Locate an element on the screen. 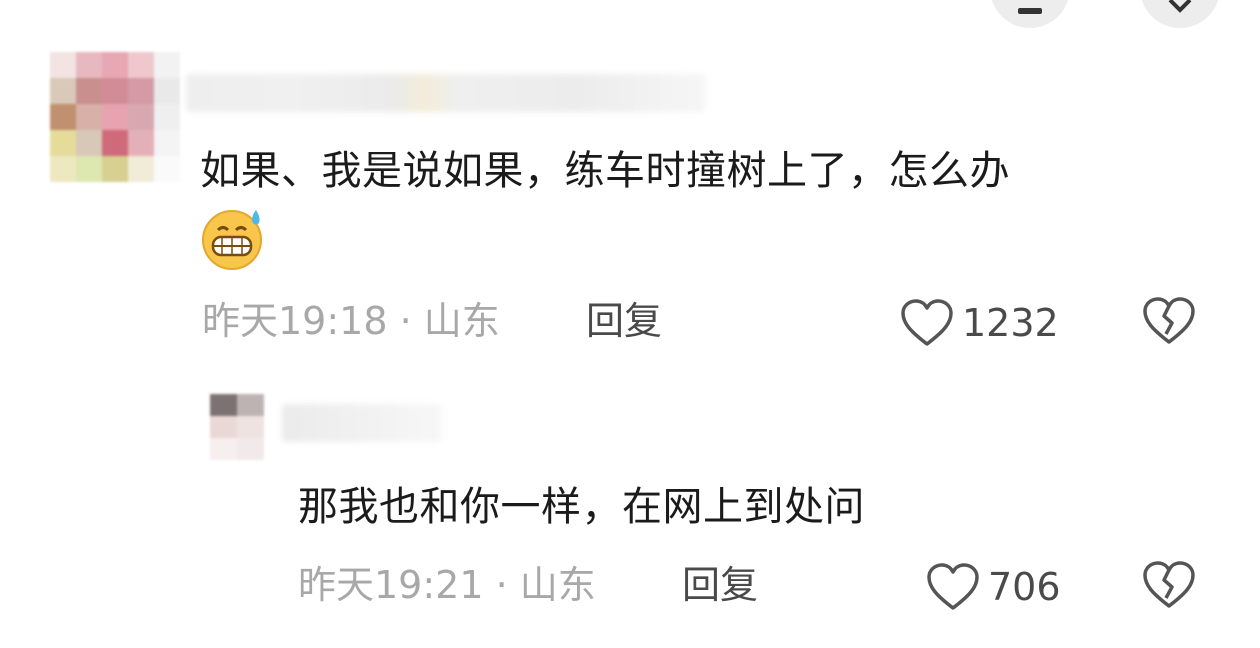 Image resolution: width=1260 pixels, height=648 pixels. comment-text: 那我也和你一样，在网上到处问 is located at coordinates (581, 507).